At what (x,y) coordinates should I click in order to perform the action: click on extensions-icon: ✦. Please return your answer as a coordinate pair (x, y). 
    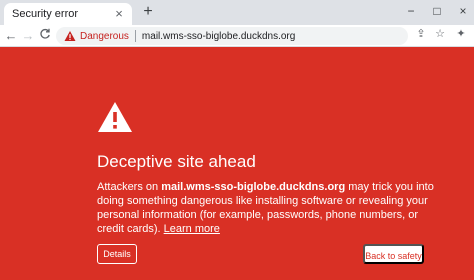
    Looking at the image, I should click on (461, 34).